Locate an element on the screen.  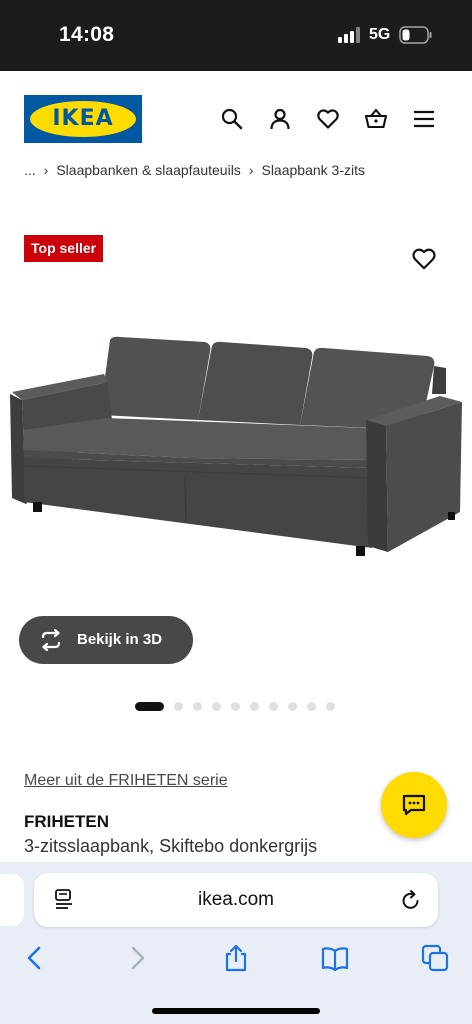
battery-icon is located at coordinates (415, 35).